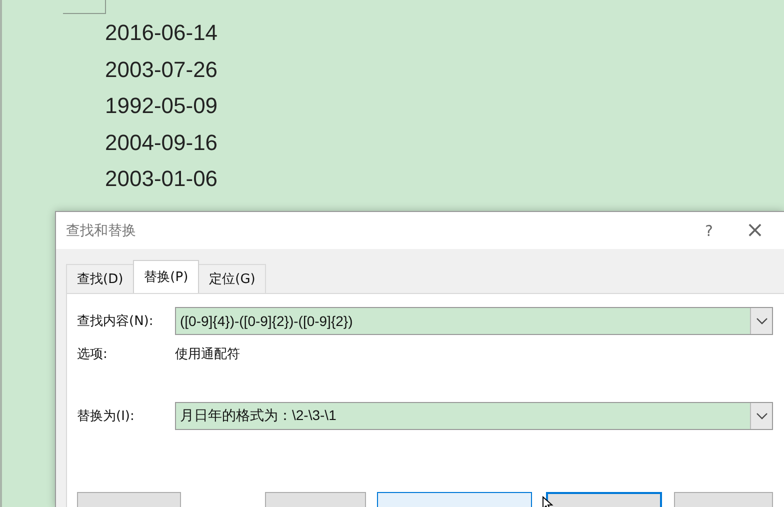 This screenshot has height=507, width=784. I want to click on tab: 定位(G), so click(232, 278).